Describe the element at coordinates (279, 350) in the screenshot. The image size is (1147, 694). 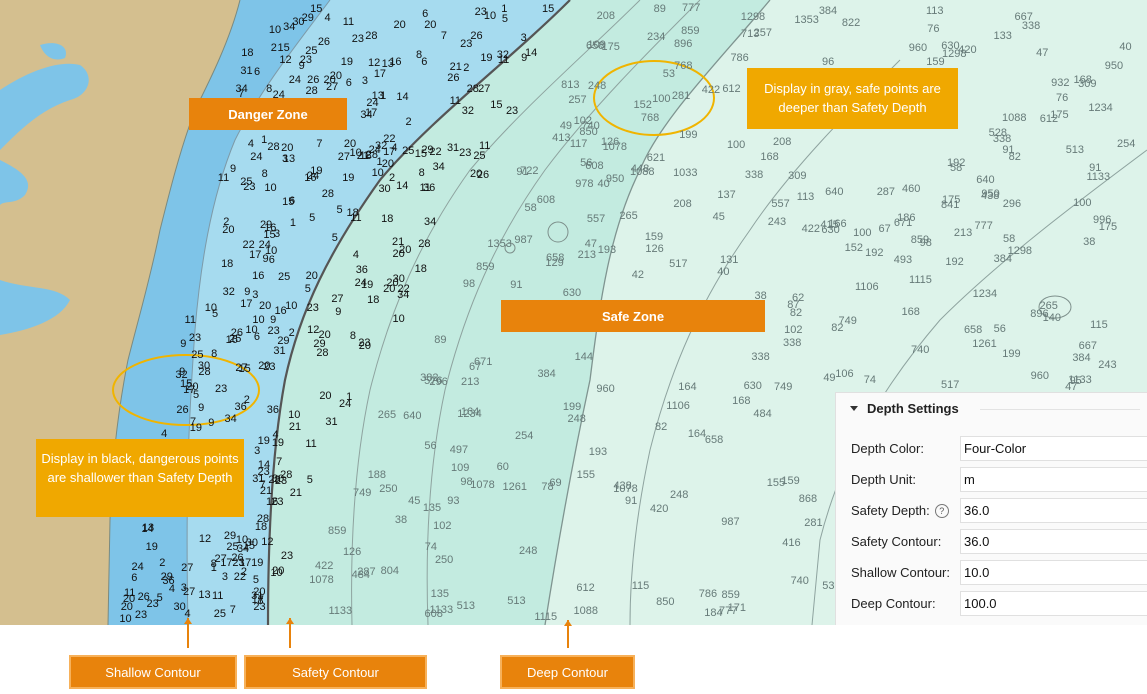
I see `sounding-depth: 31` at that location.